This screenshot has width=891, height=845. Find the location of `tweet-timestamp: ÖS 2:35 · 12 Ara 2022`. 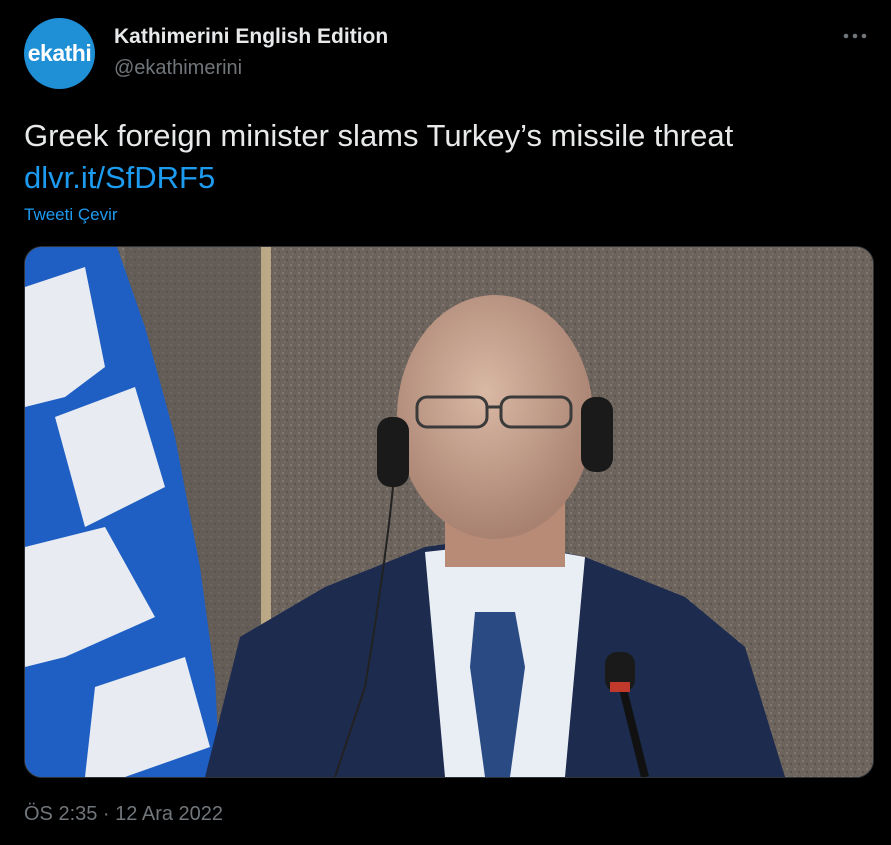

tweet-timestamp: ÖS 2:35 · 12 Ara 2022 is located at coordinates (123, 814).